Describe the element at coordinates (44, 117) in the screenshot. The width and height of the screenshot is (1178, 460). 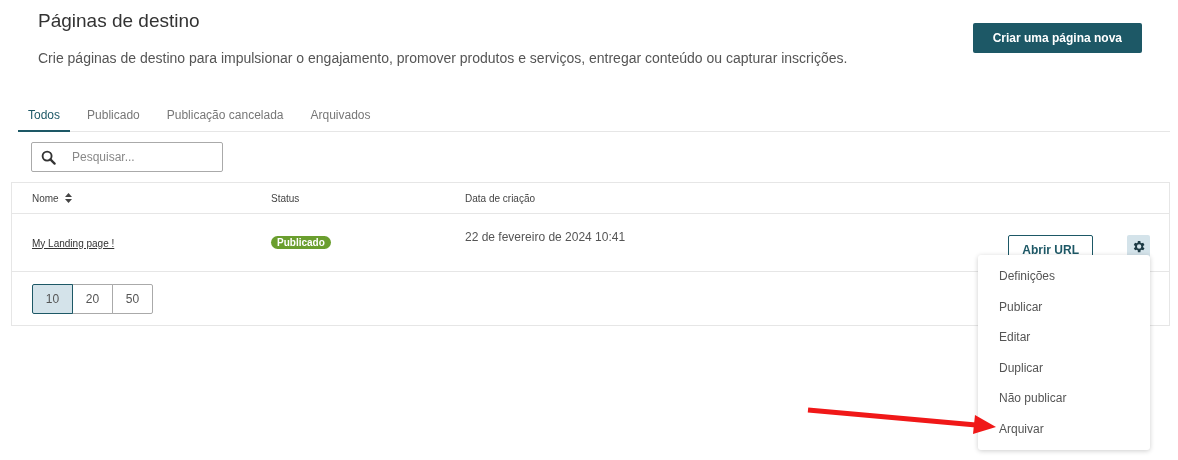
I see `filter-tab: Todos` at that location.